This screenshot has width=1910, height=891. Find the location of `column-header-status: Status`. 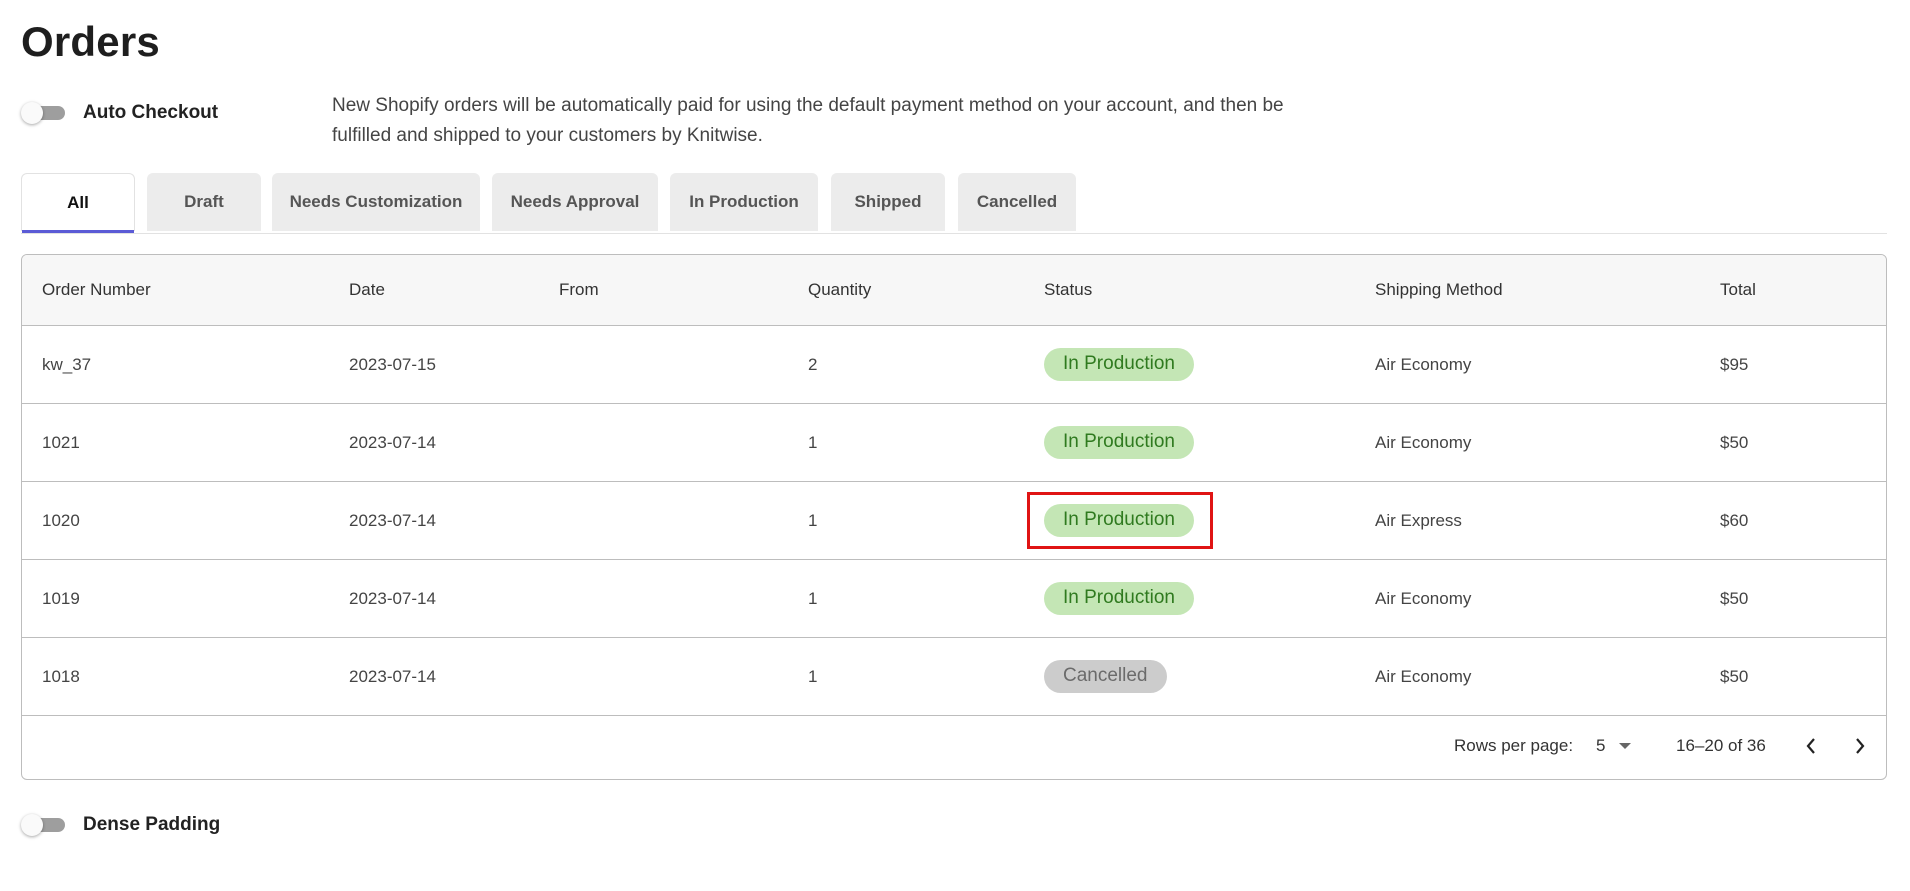

column-header-status: Status is located at coordinates (1068, 290).